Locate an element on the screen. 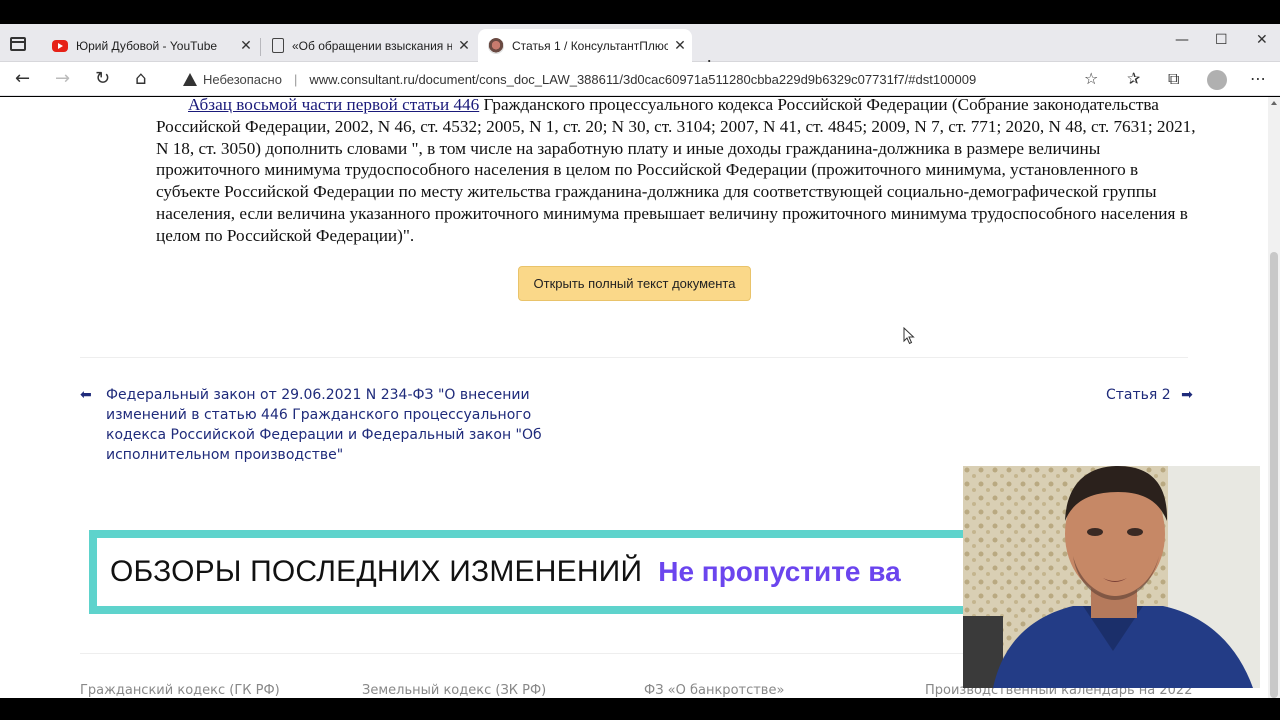  menu-icon: ⋯ is located at coordinates (1258, 78).